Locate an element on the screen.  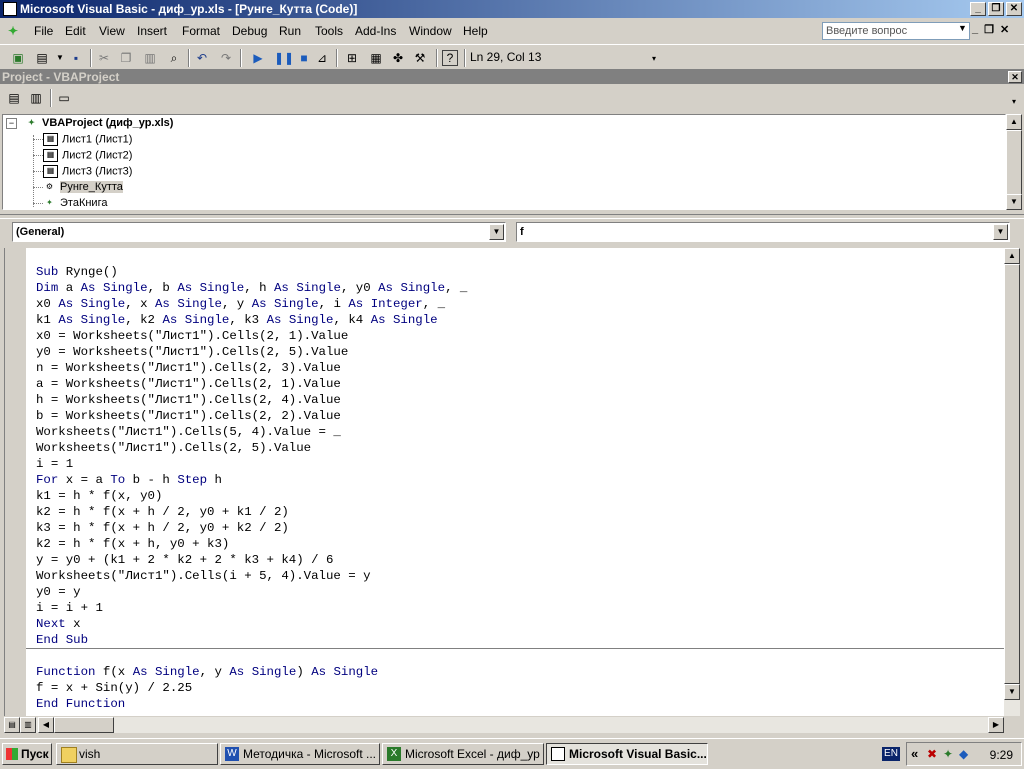
scroll-left-icon: ◀ is located at coordinates (46, 725).